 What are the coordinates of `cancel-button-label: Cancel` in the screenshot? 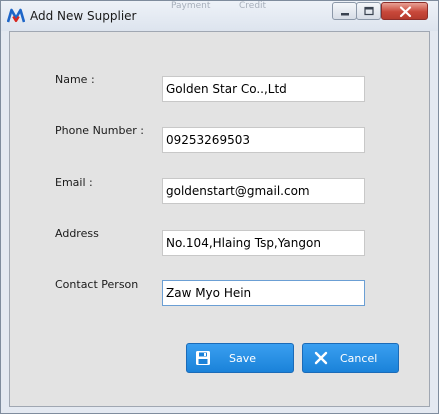 It's located at (359, 358).